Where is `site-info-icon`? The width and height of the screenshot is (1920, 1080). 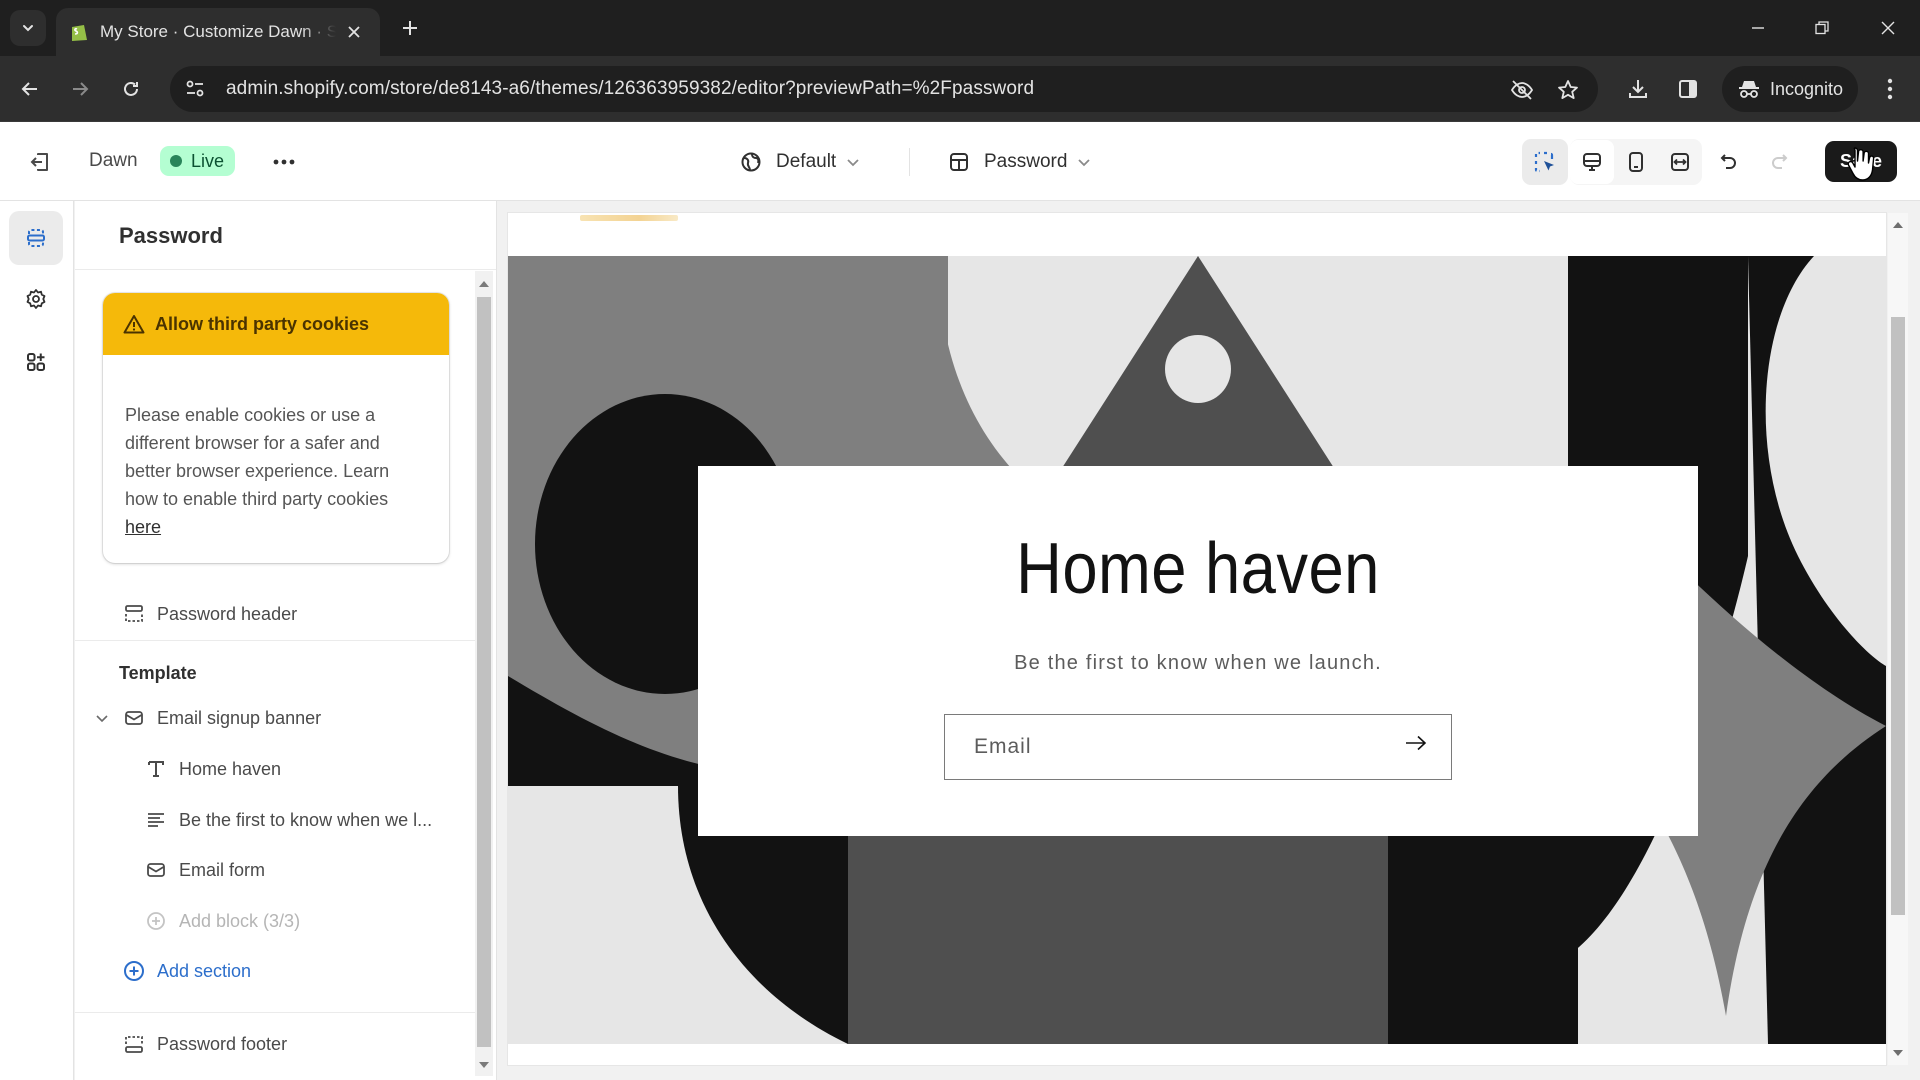
site-info-icon is located at coordinates (195, 89).